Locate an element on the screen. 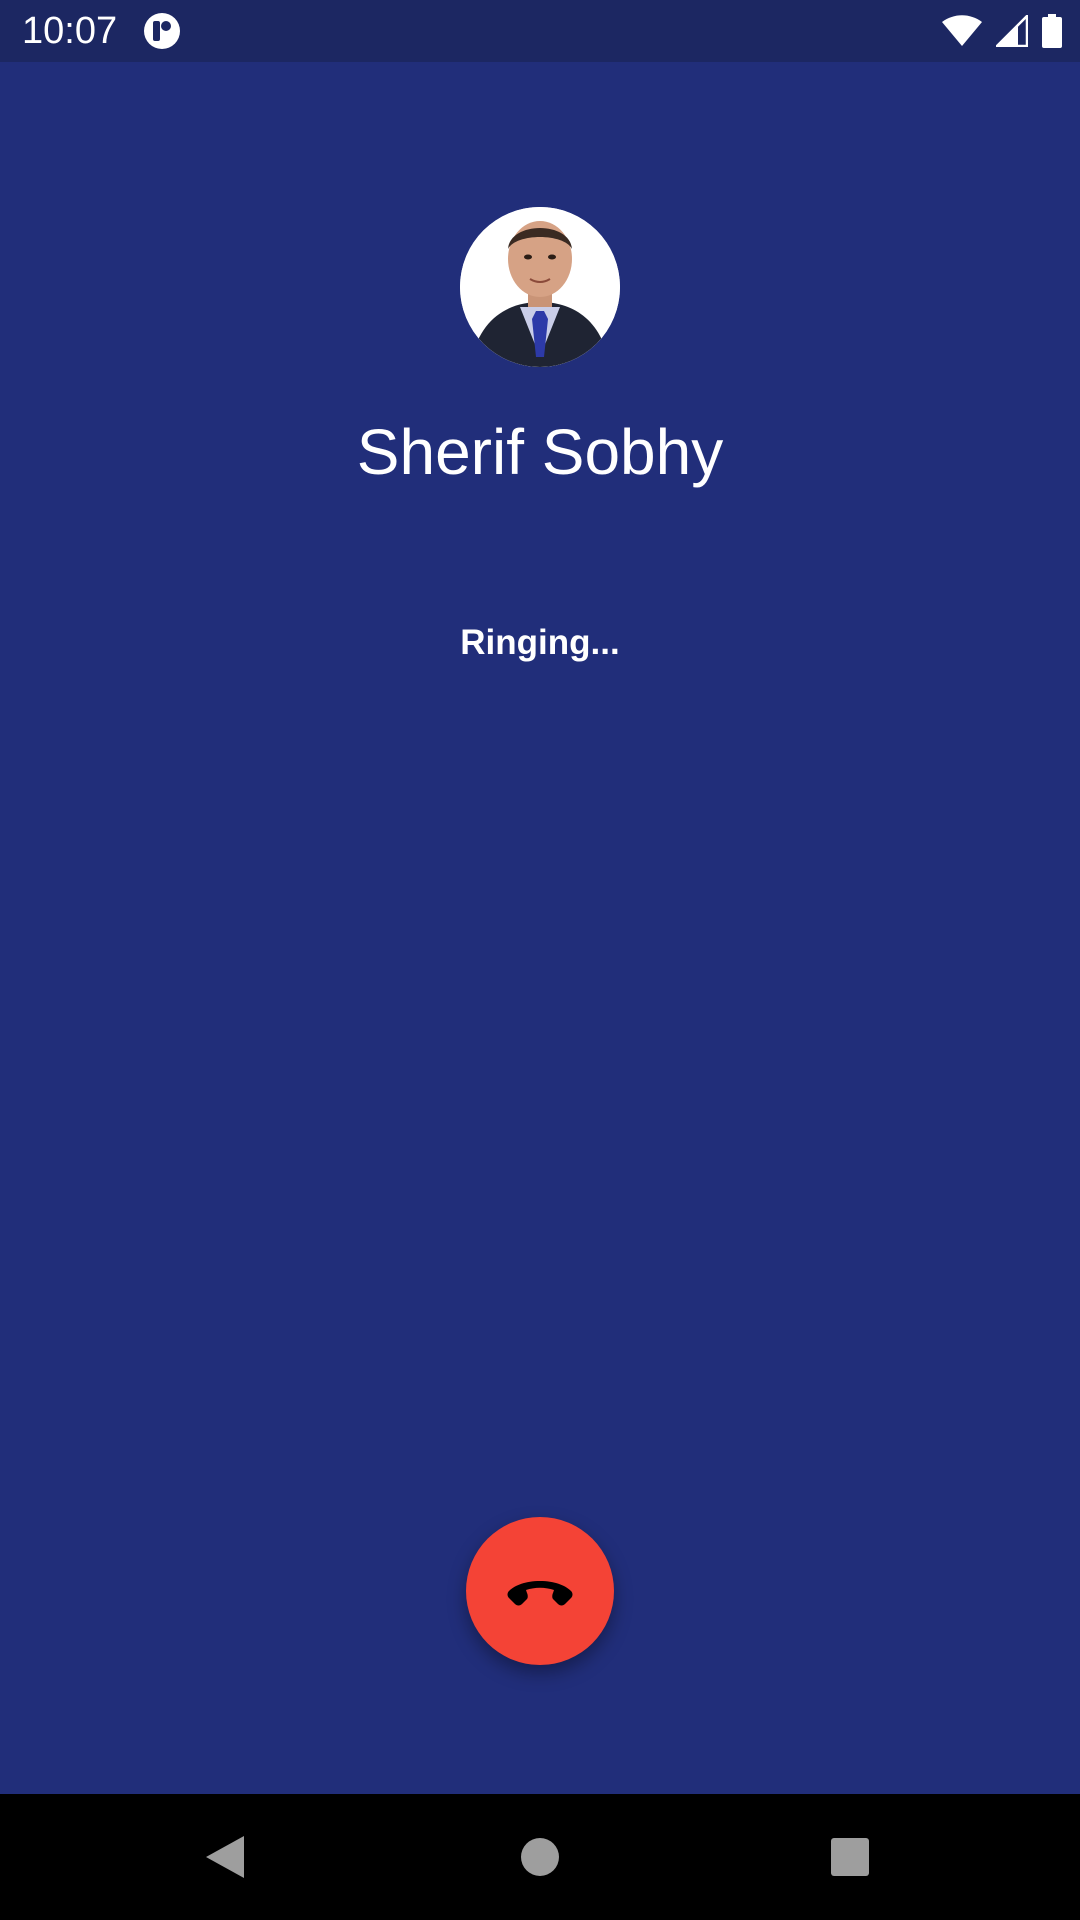 Image resolution: width=1080 pixels, height=1920 pixels. recents-button is located at coordinates (850, 1857).